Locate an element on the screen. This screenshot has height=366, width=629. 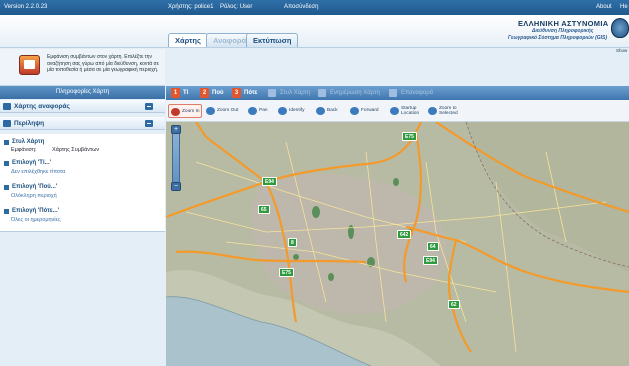
forward-tool: Forward is located at coordinates (366, 111).